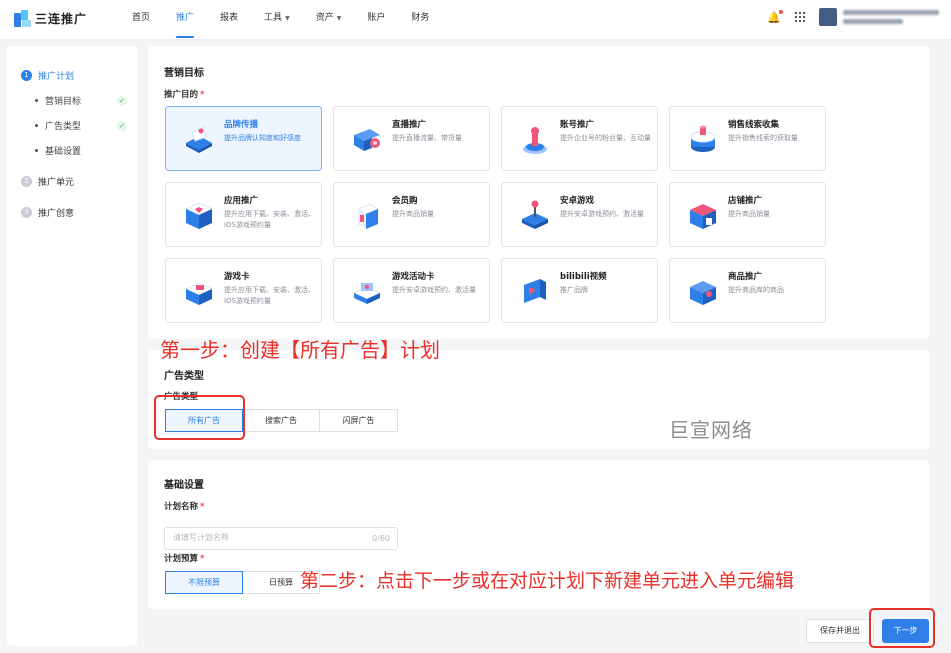 The height and width of the screenshot is (653, 951). I want to click on step-label: 推广计划, so click(56, 77).